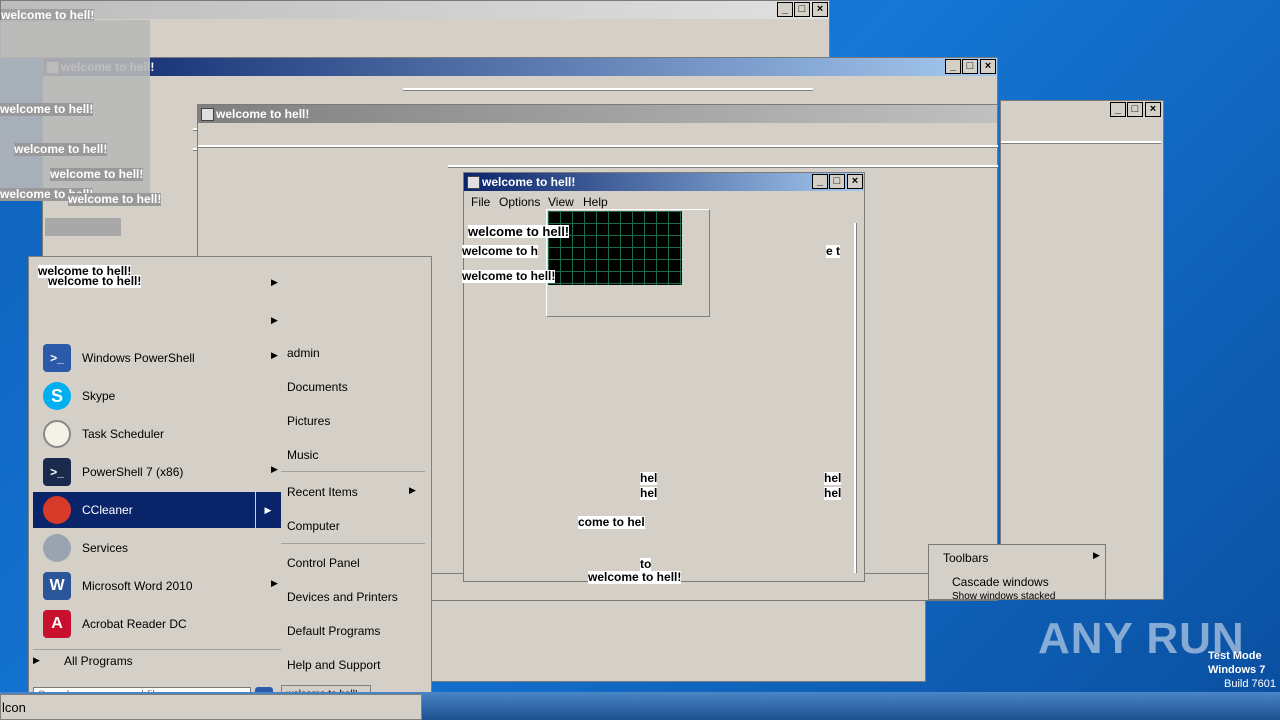 The height and width of the screenshot is (720, 1280). Describe the element at coordinates (322, 492) in the screenshot. I see `link-recent-items: Recent Items` at that location.